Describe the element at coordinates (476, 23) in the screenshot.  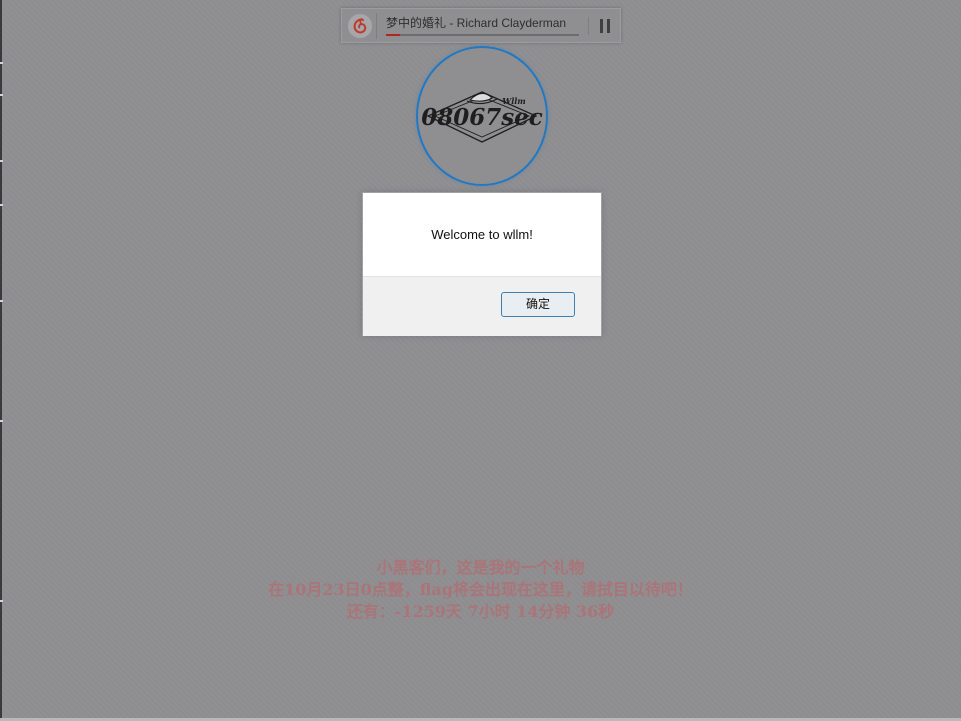
I see `song-title: 梦中的婚礼 - Richard Clayderman` at that location.